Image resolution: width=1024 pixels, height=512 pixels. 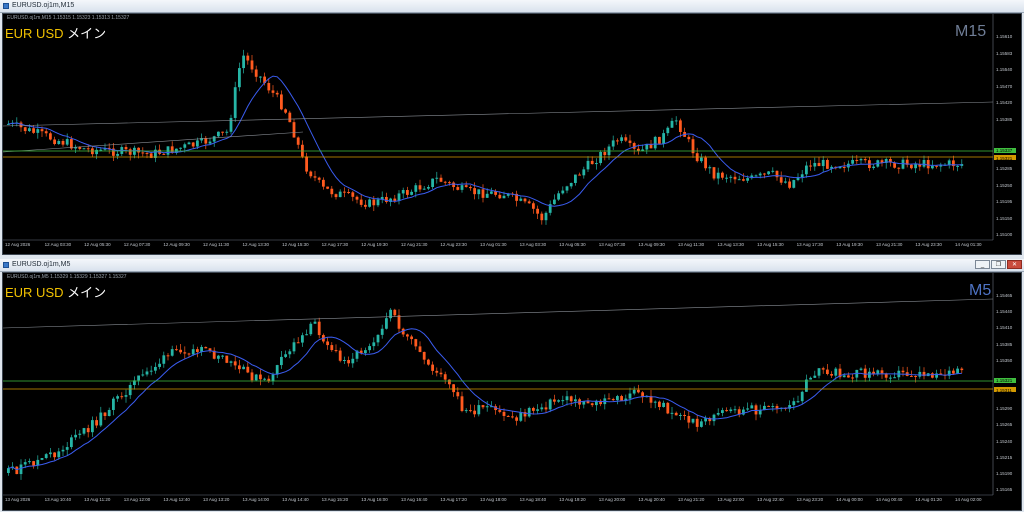 What do you see at coordinates (572, 244) in the screenshot?
I see `time-axis-label: 13 Aug 05:30` at bounding box center [572, 244].